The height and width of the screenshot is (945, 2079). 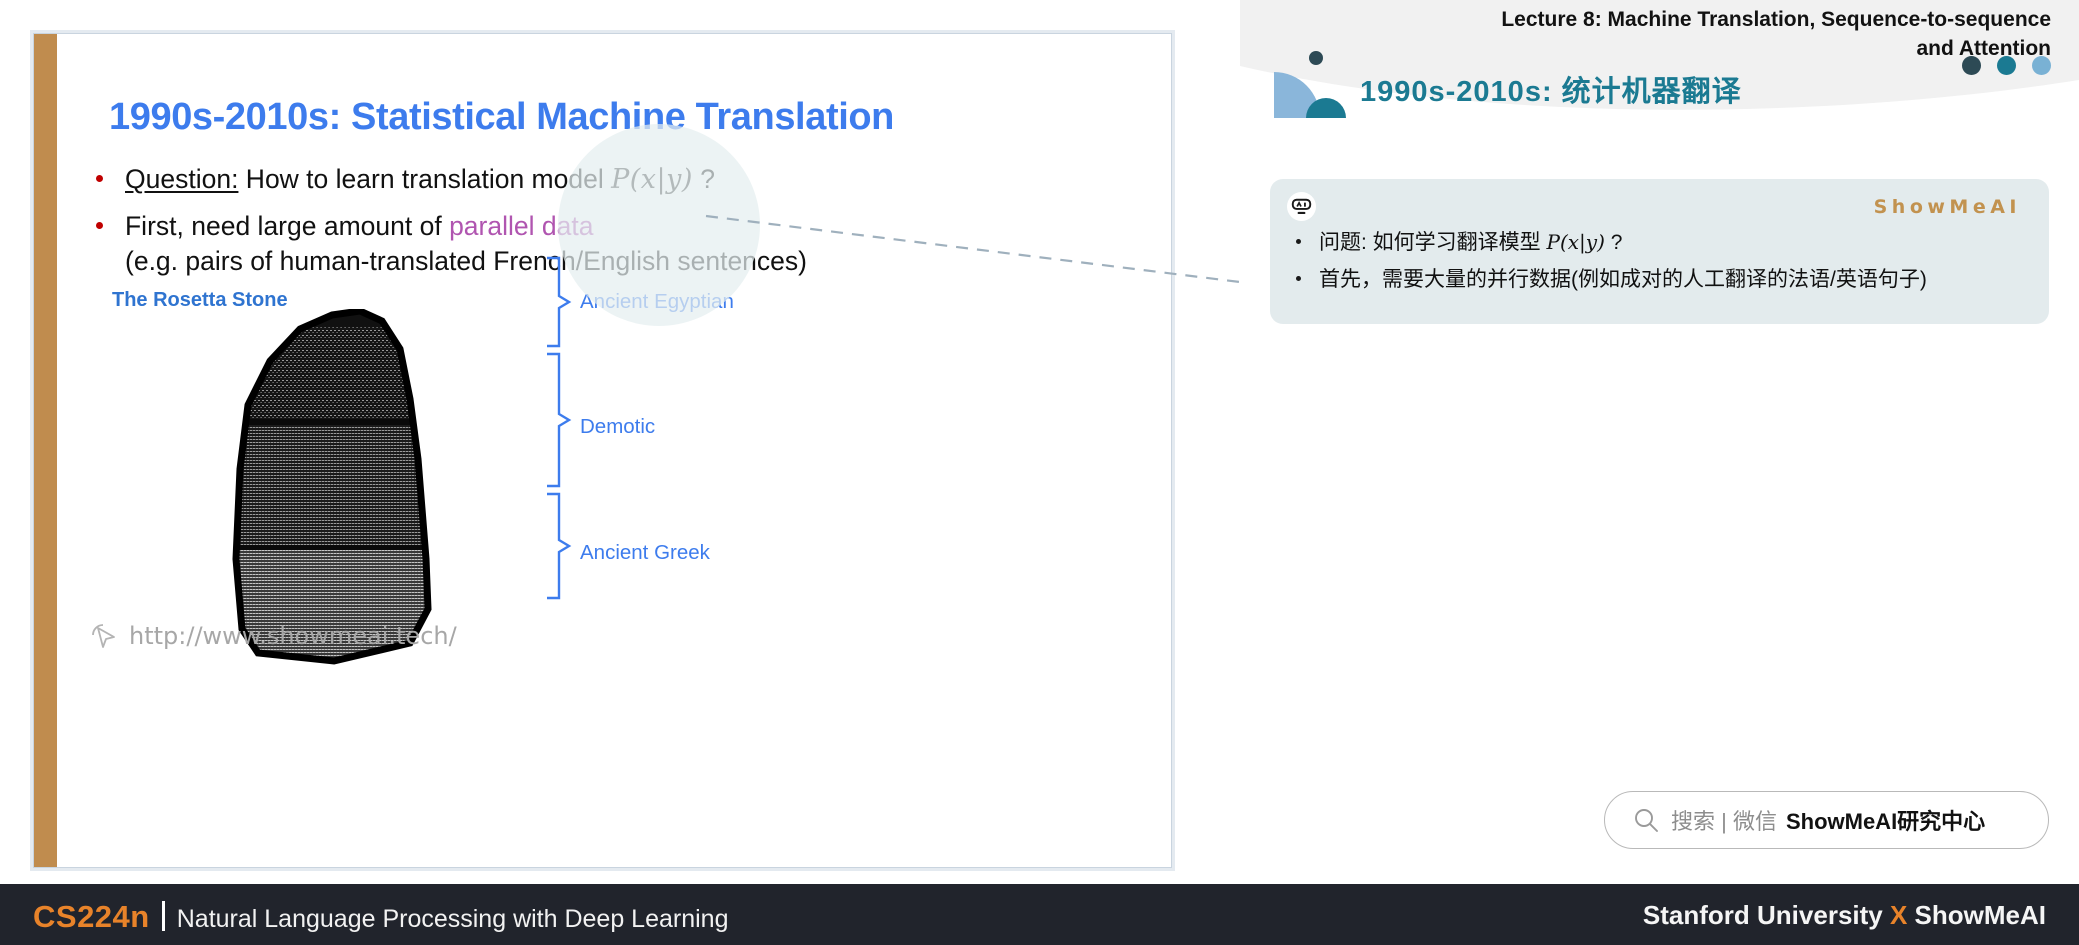 What do you see at coordinates (287, 226) in the screenshot?
I see `parallel-data-prefix: First, need large amount of` at bounding box center [287, 226].